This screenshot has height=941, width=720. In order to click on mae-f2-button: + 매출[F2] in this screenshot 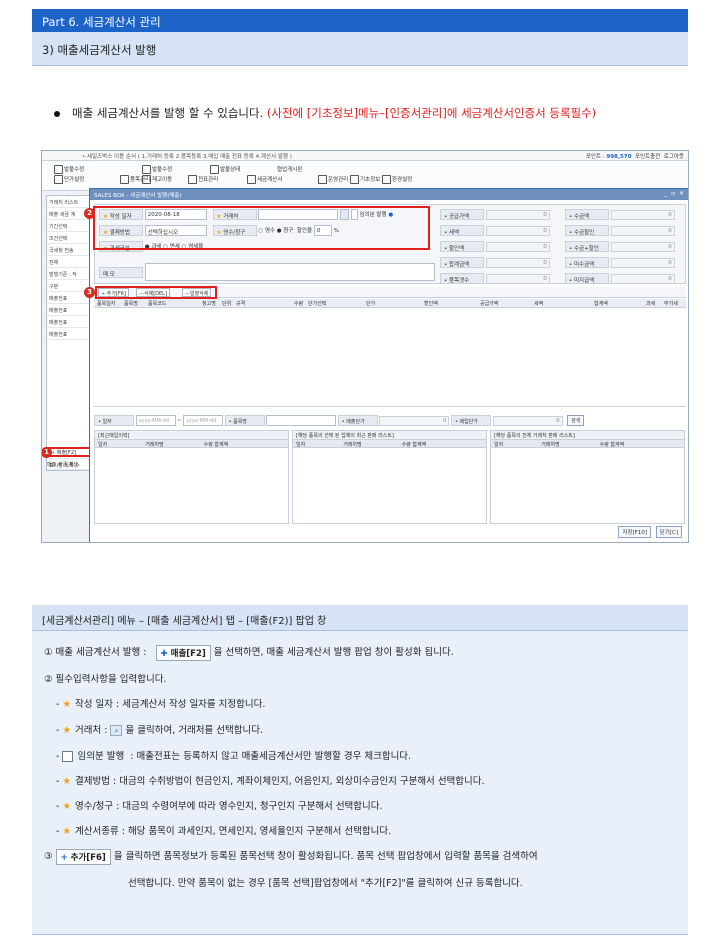, I will do `click(70, 452)`.